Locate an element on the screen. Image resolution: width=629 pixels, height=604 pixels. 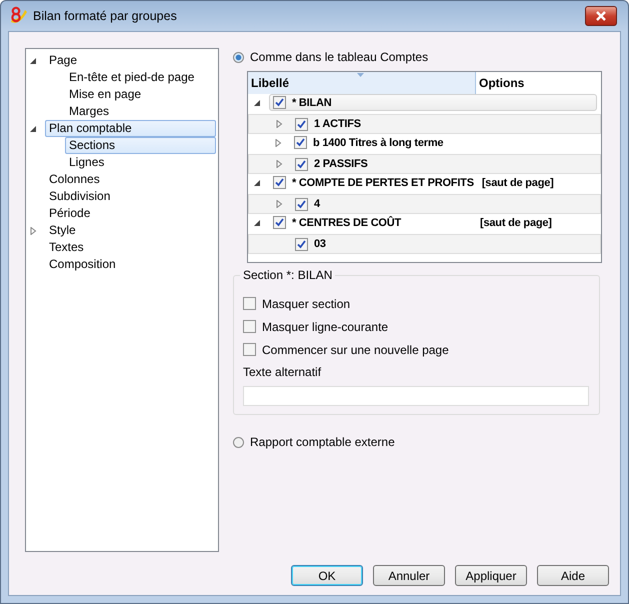
tree-item: Composition is located at coordinates (130, 264).